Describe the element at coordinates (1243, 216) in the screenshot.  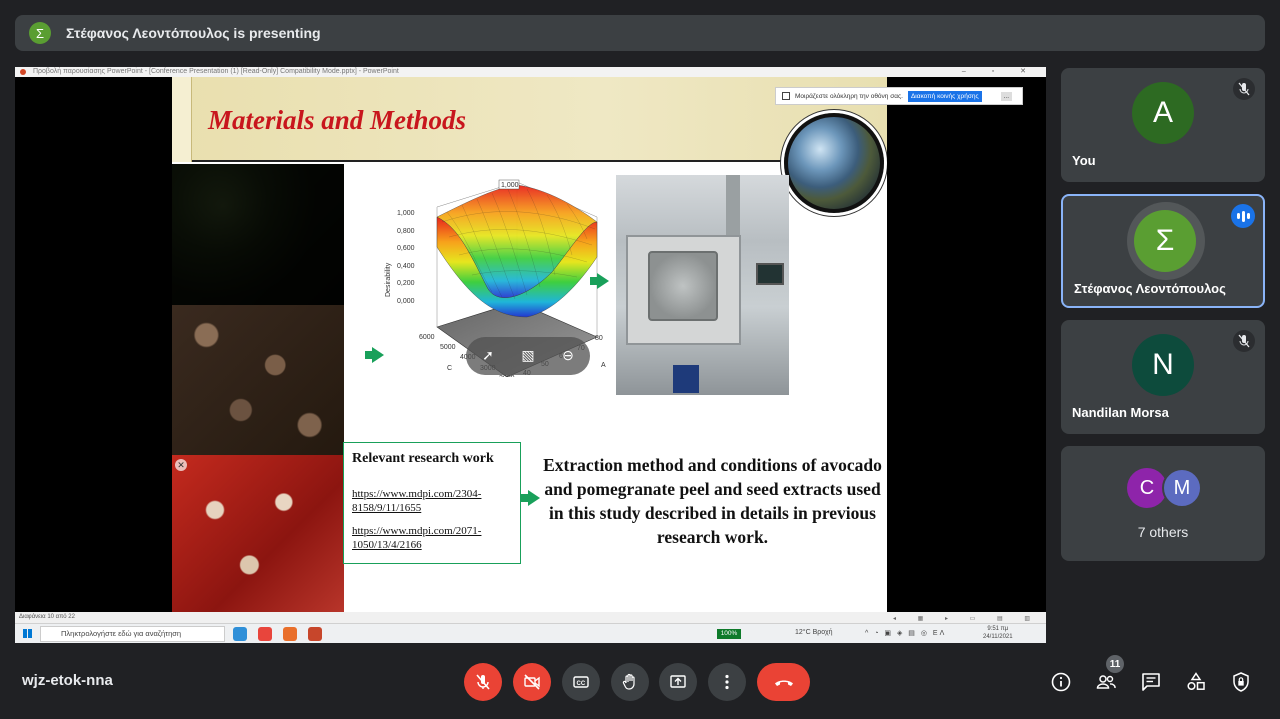
I see `speaking-indicator-icon` at that location.